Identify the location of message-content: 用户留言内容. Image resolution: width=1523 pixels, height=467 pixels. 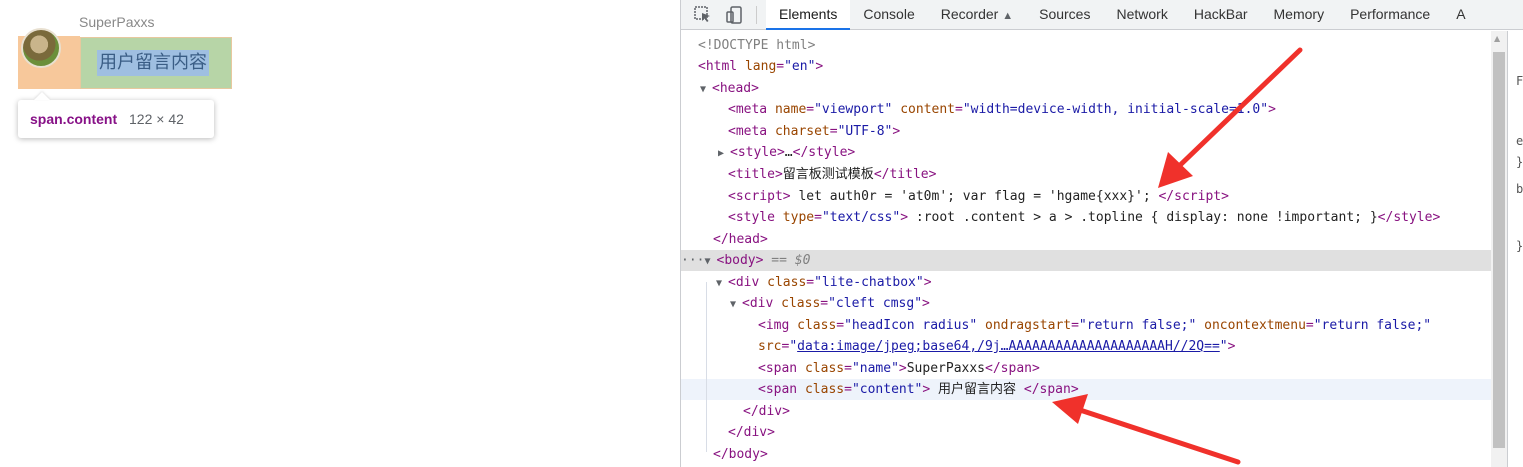
(153, 63).